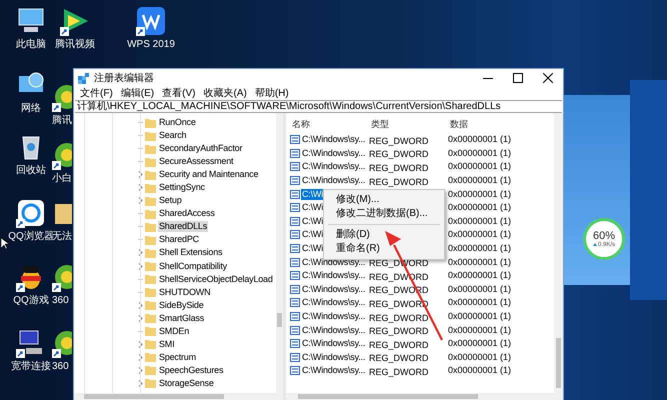  What do you see at coordinates (187, 214) in the screenshot?
I see `tree-key: SharedAccess` at bounding box center [187, 214].